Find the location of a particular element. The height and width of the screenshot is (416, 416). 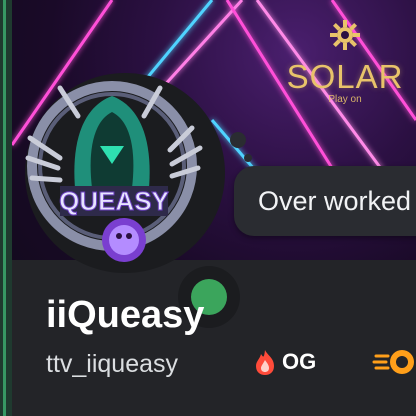

sponsor-tagline: Play on is located at coordinates (345, 99).